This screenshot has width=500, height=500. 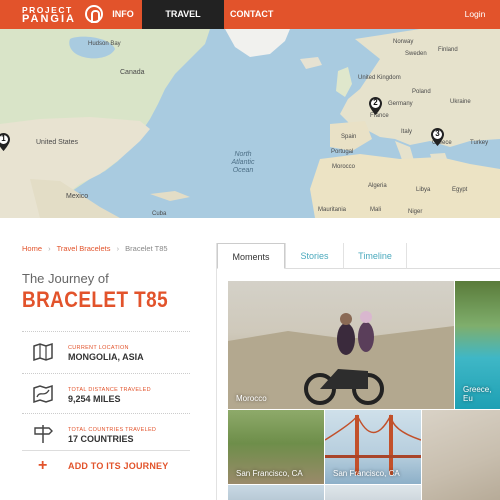 What do you see at coordinates (477, 345) in the screenshot?
I see `moment-photo-greece: Greece, Eu` at bounding box center [477, 345].